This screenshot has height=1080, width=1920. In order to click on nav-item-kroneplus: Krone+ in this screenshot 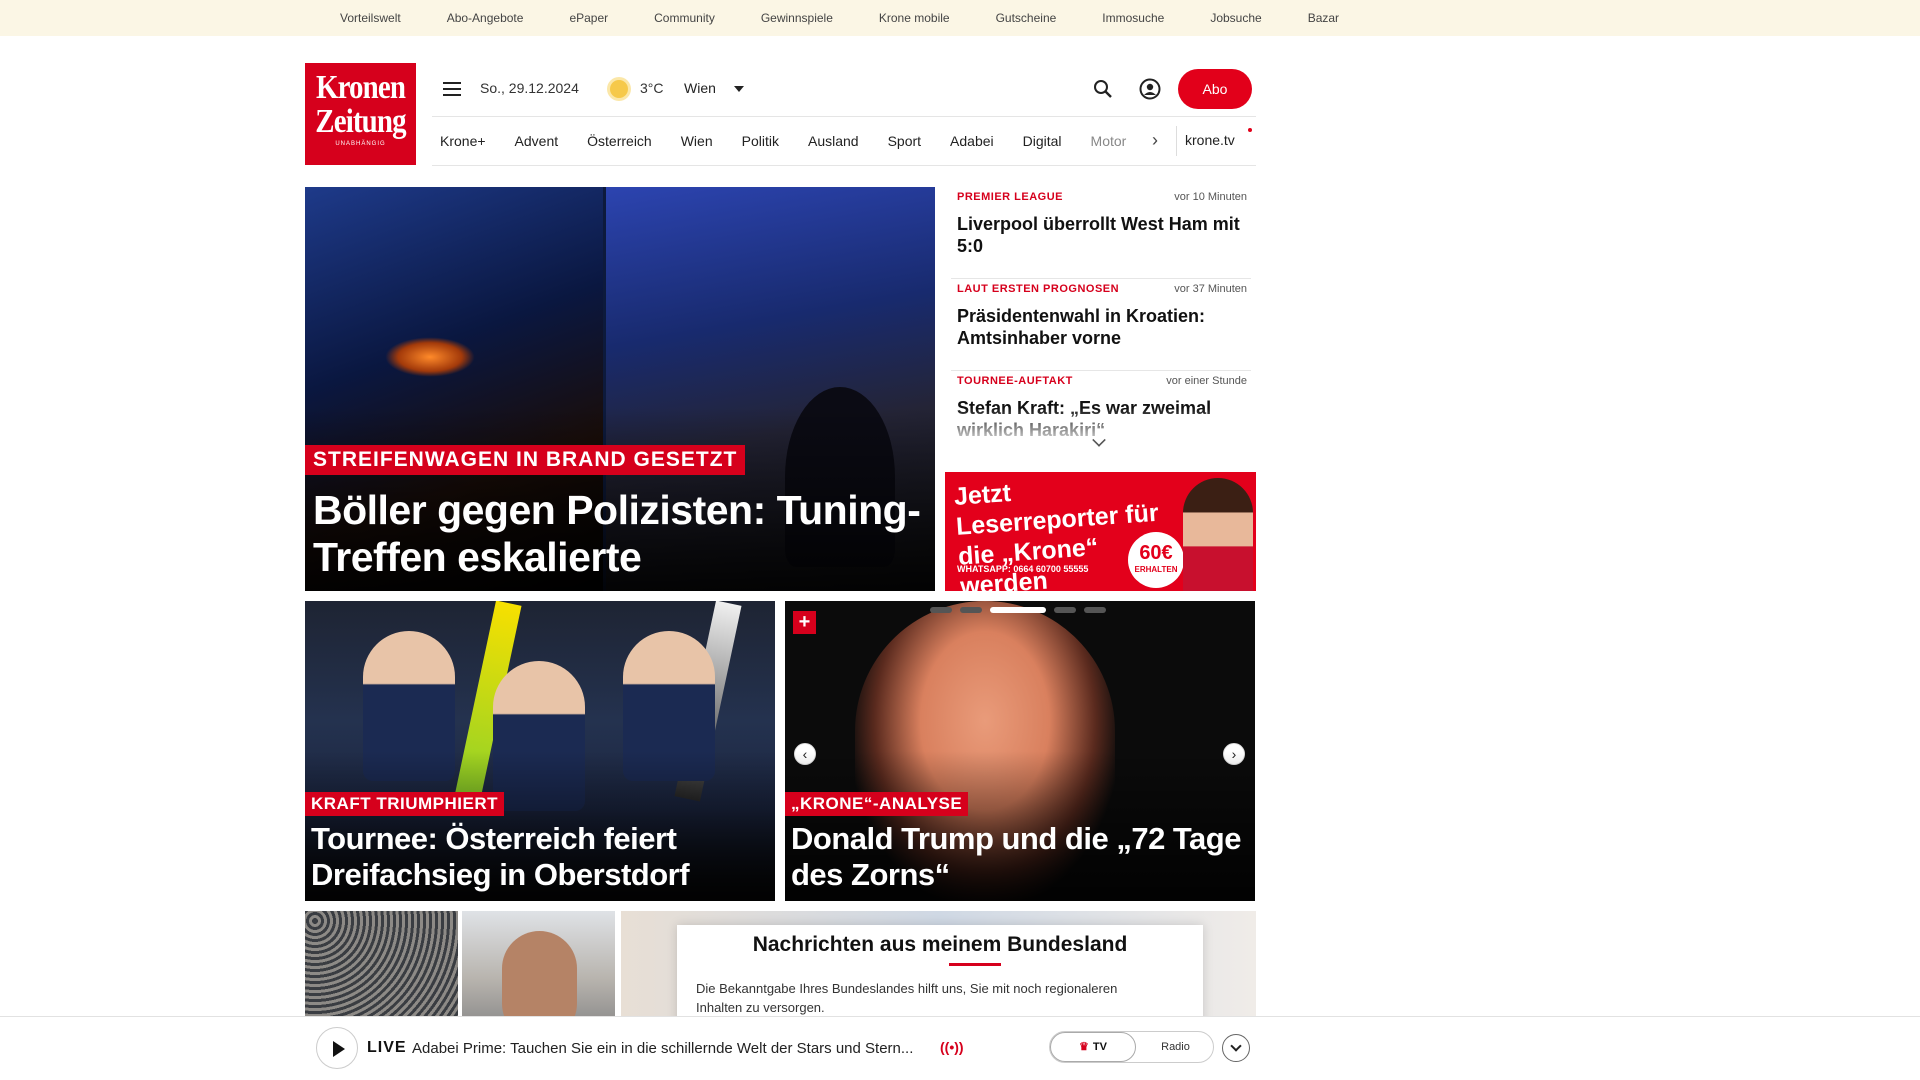, I will do `click(463, 141)`.